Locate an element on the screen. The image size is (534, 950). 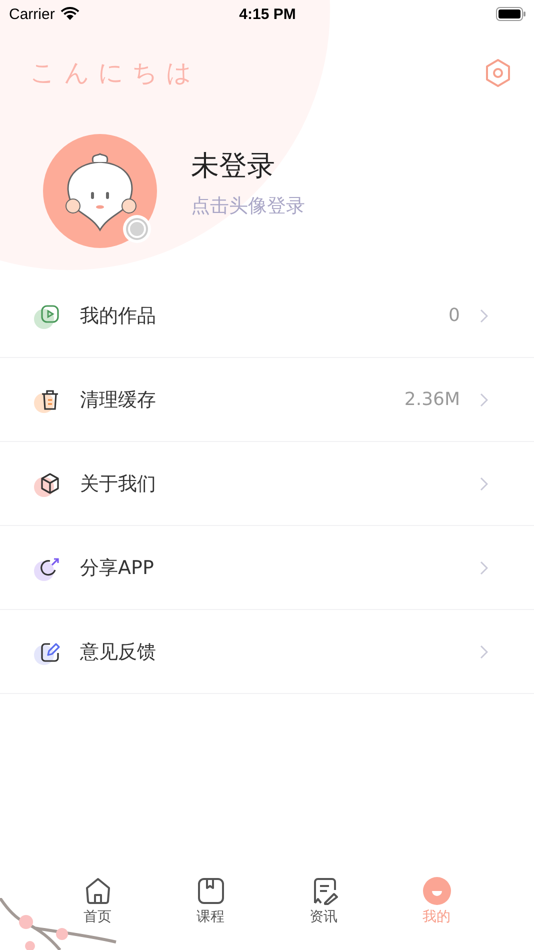
menu-label: 分享APP is located at coordinates (117, 568).